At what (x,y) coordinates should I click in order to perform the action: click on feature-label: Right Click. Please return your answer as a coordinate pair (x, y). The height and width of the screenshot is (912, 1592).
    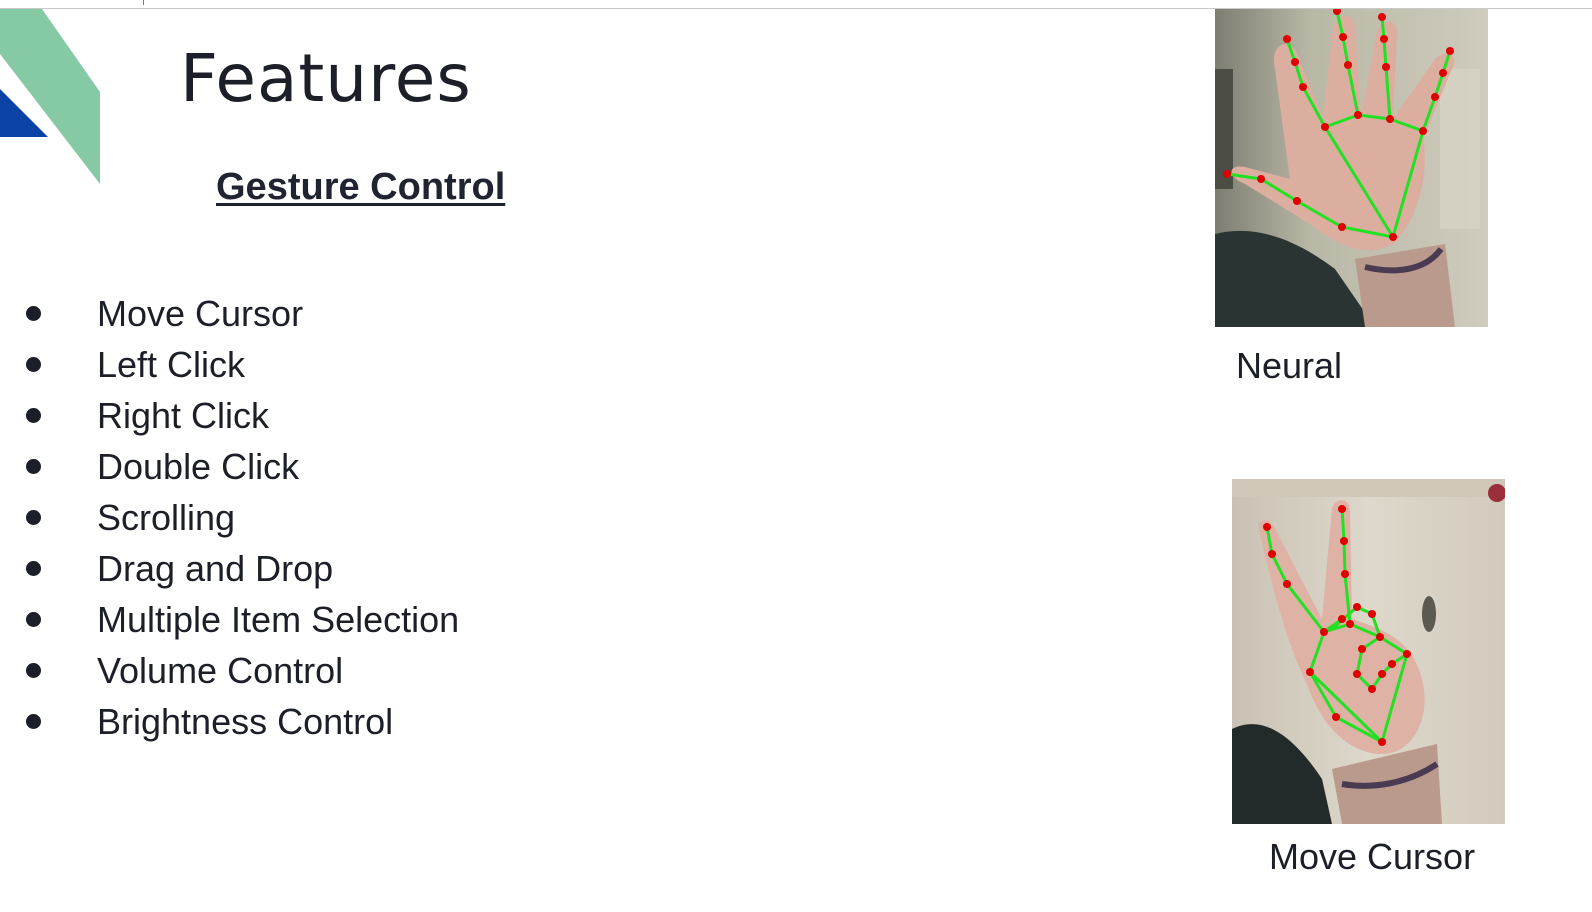
    Looking at the image, I should click on (183, 415).